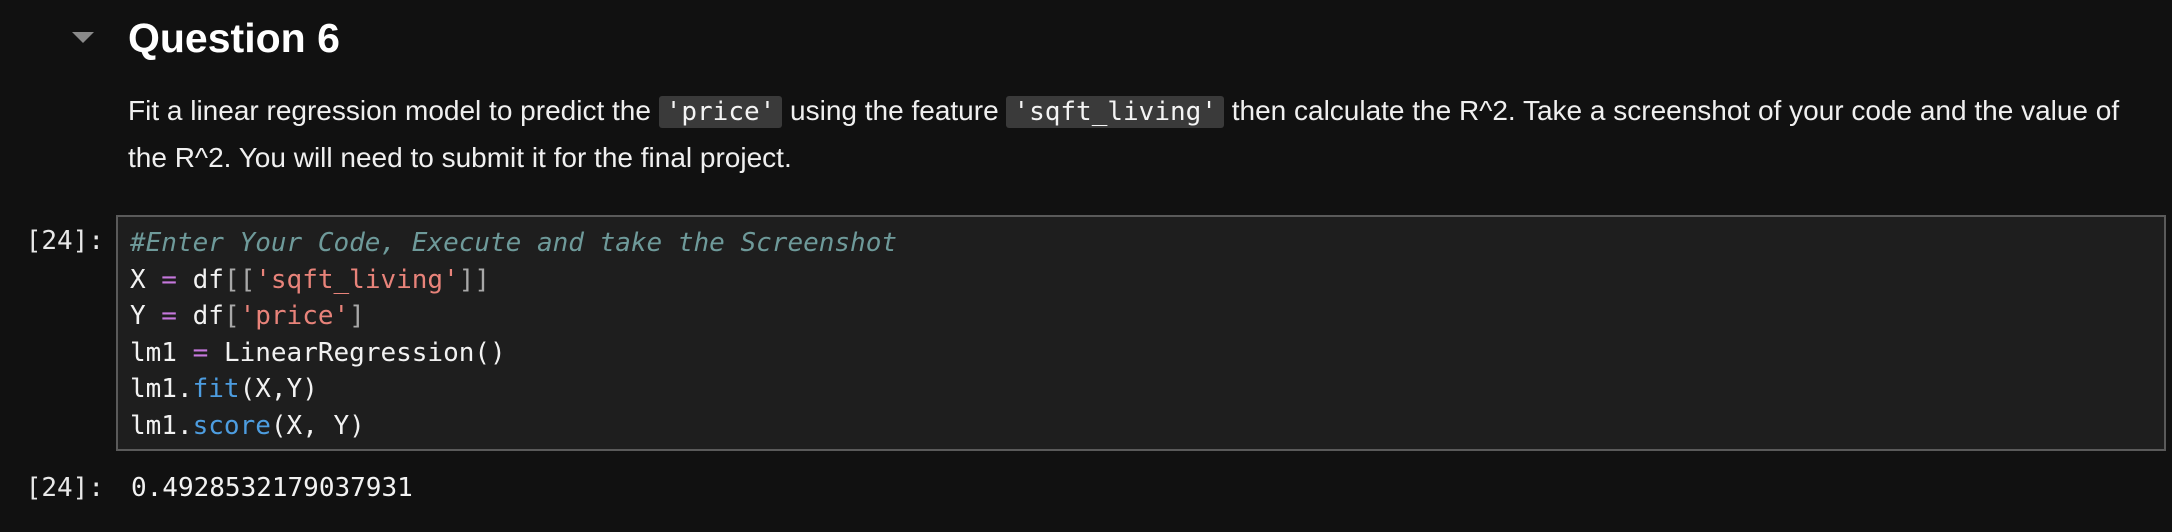  I want to click on code-bracket: [[, so click(239, 279).